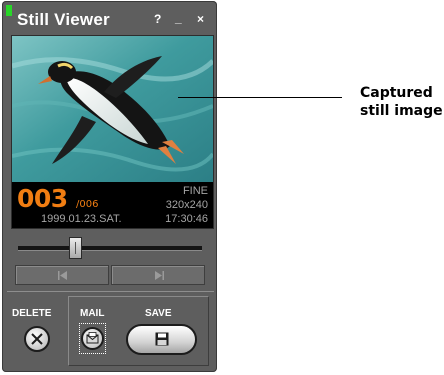 The width and height of the screenshot is (444, 375). I want to click on frame-step-controls, so click(110, 275).